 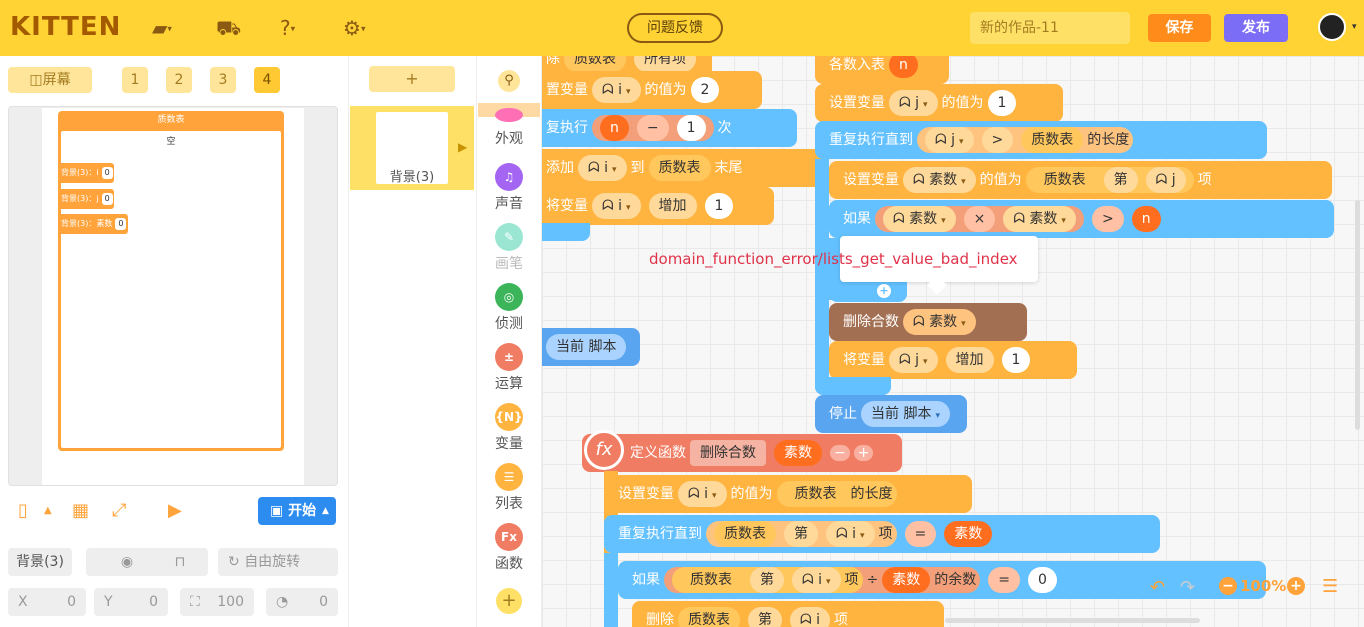 What do you see at coordinates (1357, 315) in the screenshot?
I see `vertical-scrollbar` at bounding box center [1357, 315].